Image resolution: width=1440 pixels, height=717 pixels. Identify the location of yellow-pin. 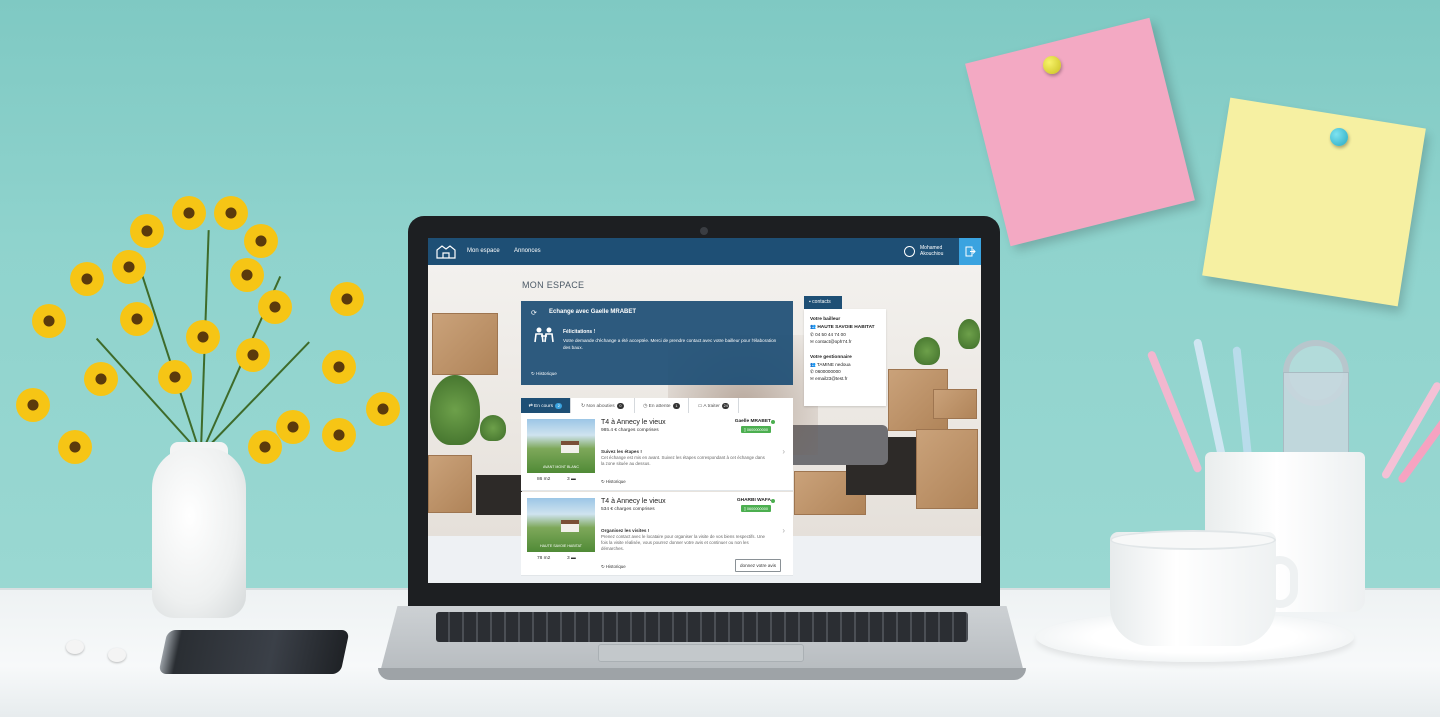
(1052, 65).